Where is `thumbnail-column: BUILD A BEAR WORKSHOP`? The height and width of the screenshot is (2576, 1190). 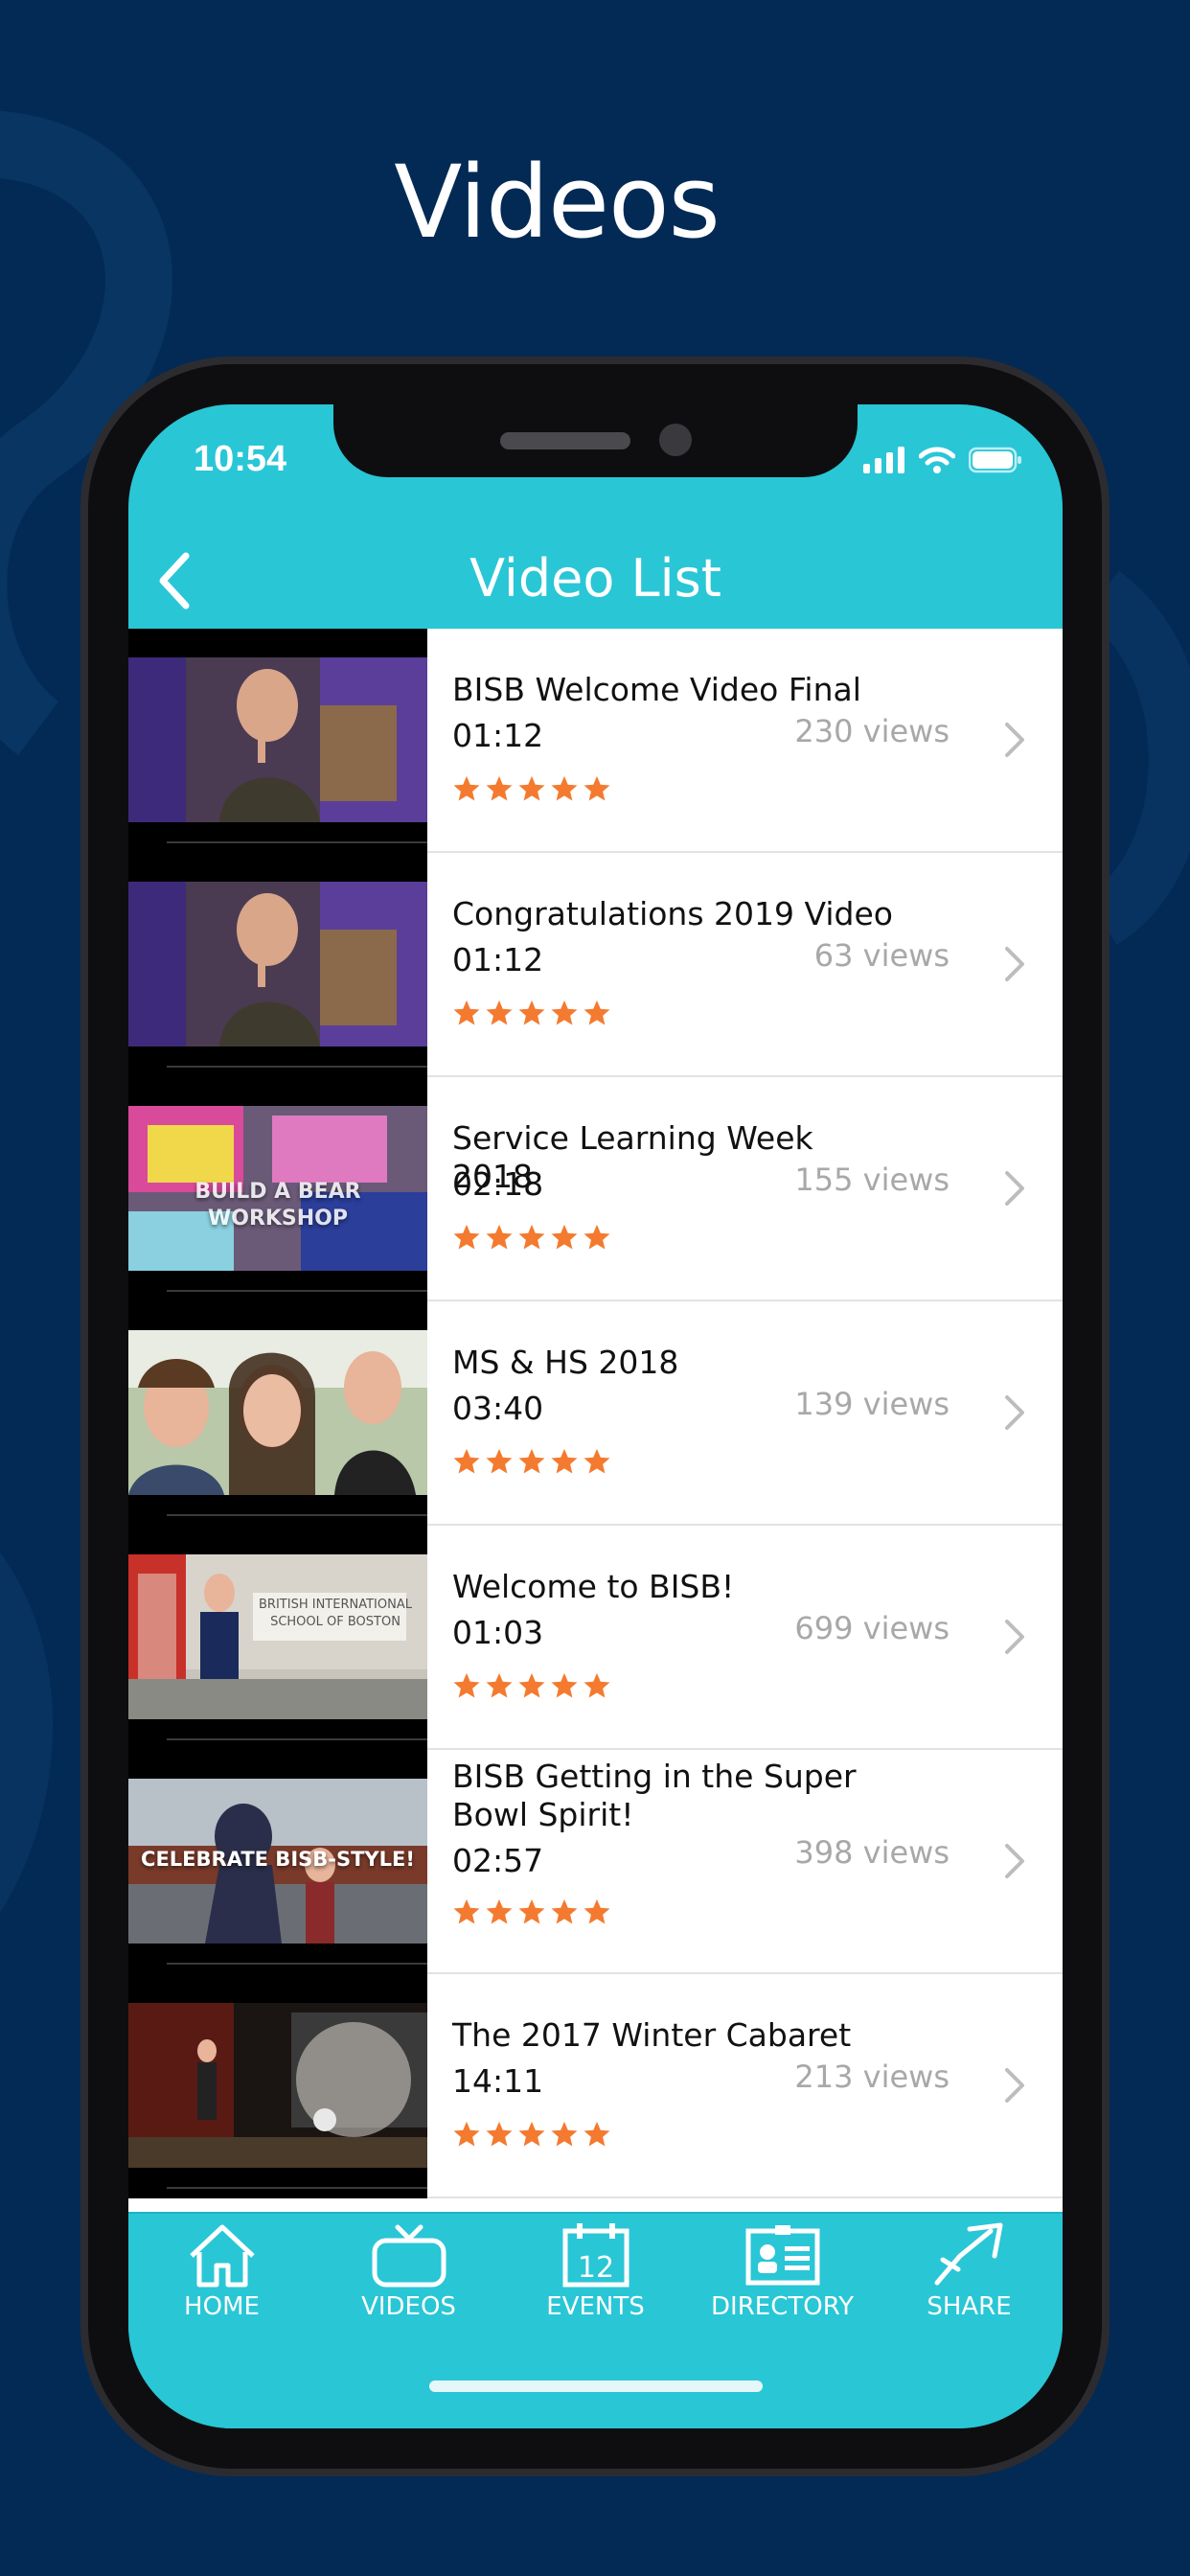
thumbnail-column: BUILD A BEAR WORKSHOP is located at coordinates (278, 1189).